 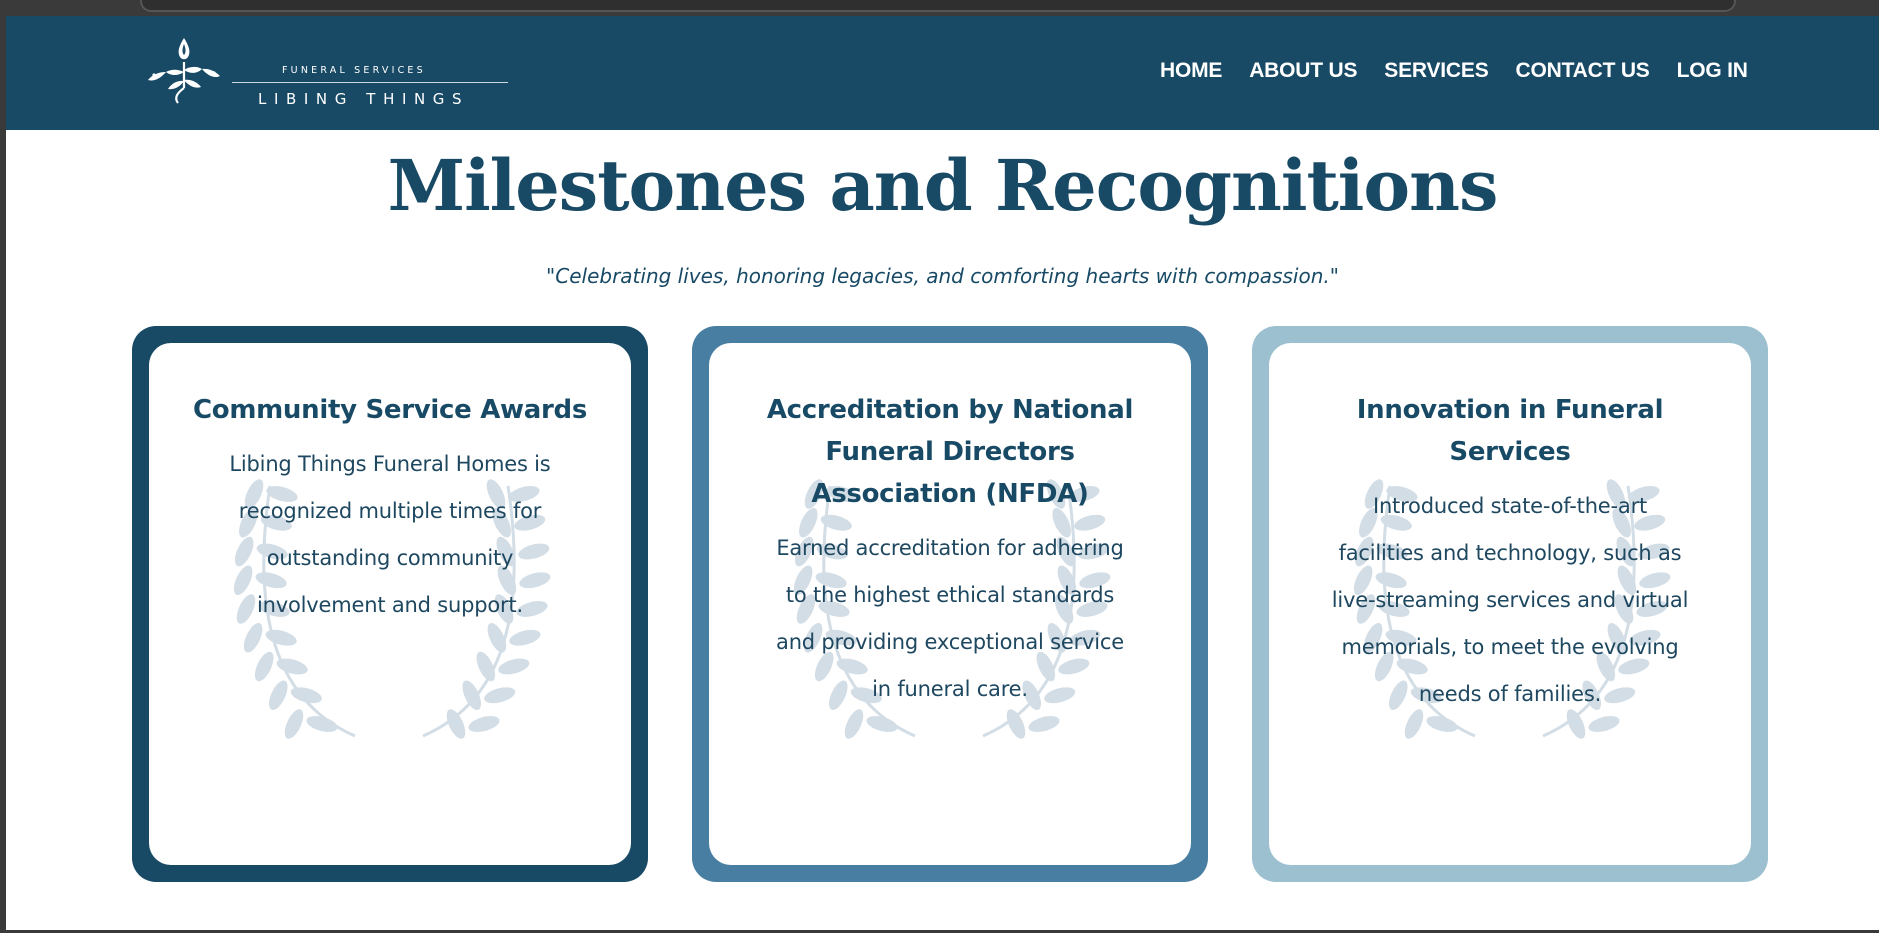 What do you see at coordinates (184, 71) in the screenshot?
I see `plant-flame-icon` at bounding box center [184, 71].